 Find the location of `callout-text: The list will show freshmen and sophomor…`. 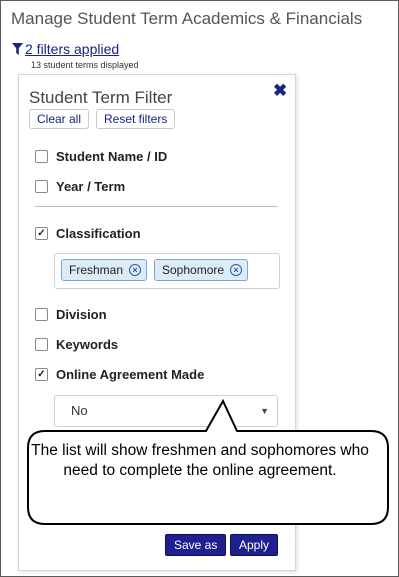

callout-text: The list will show freshmen and sophomor… is located at coordinates (200, 460).